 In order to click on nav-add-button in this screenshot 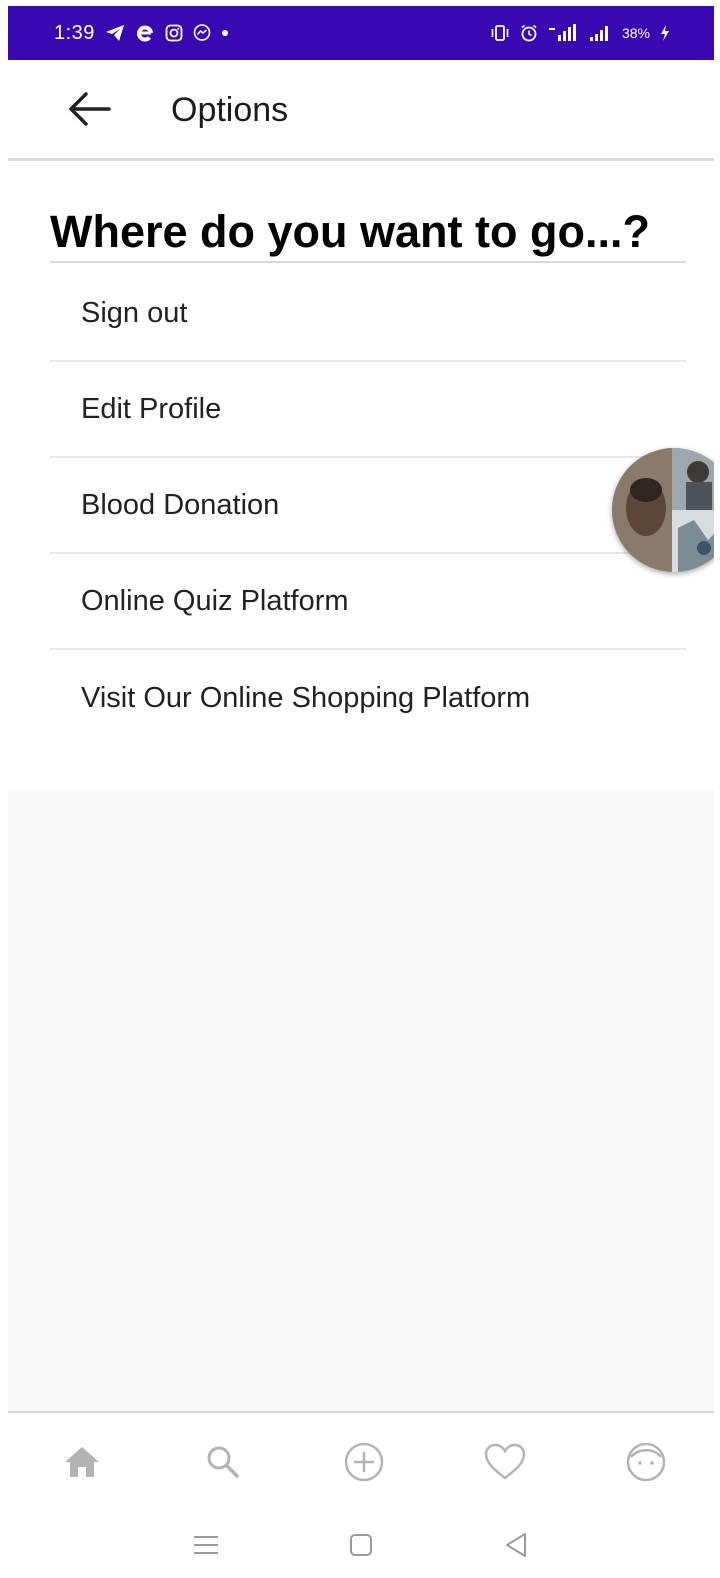, I will do `click(364, 1462)`.